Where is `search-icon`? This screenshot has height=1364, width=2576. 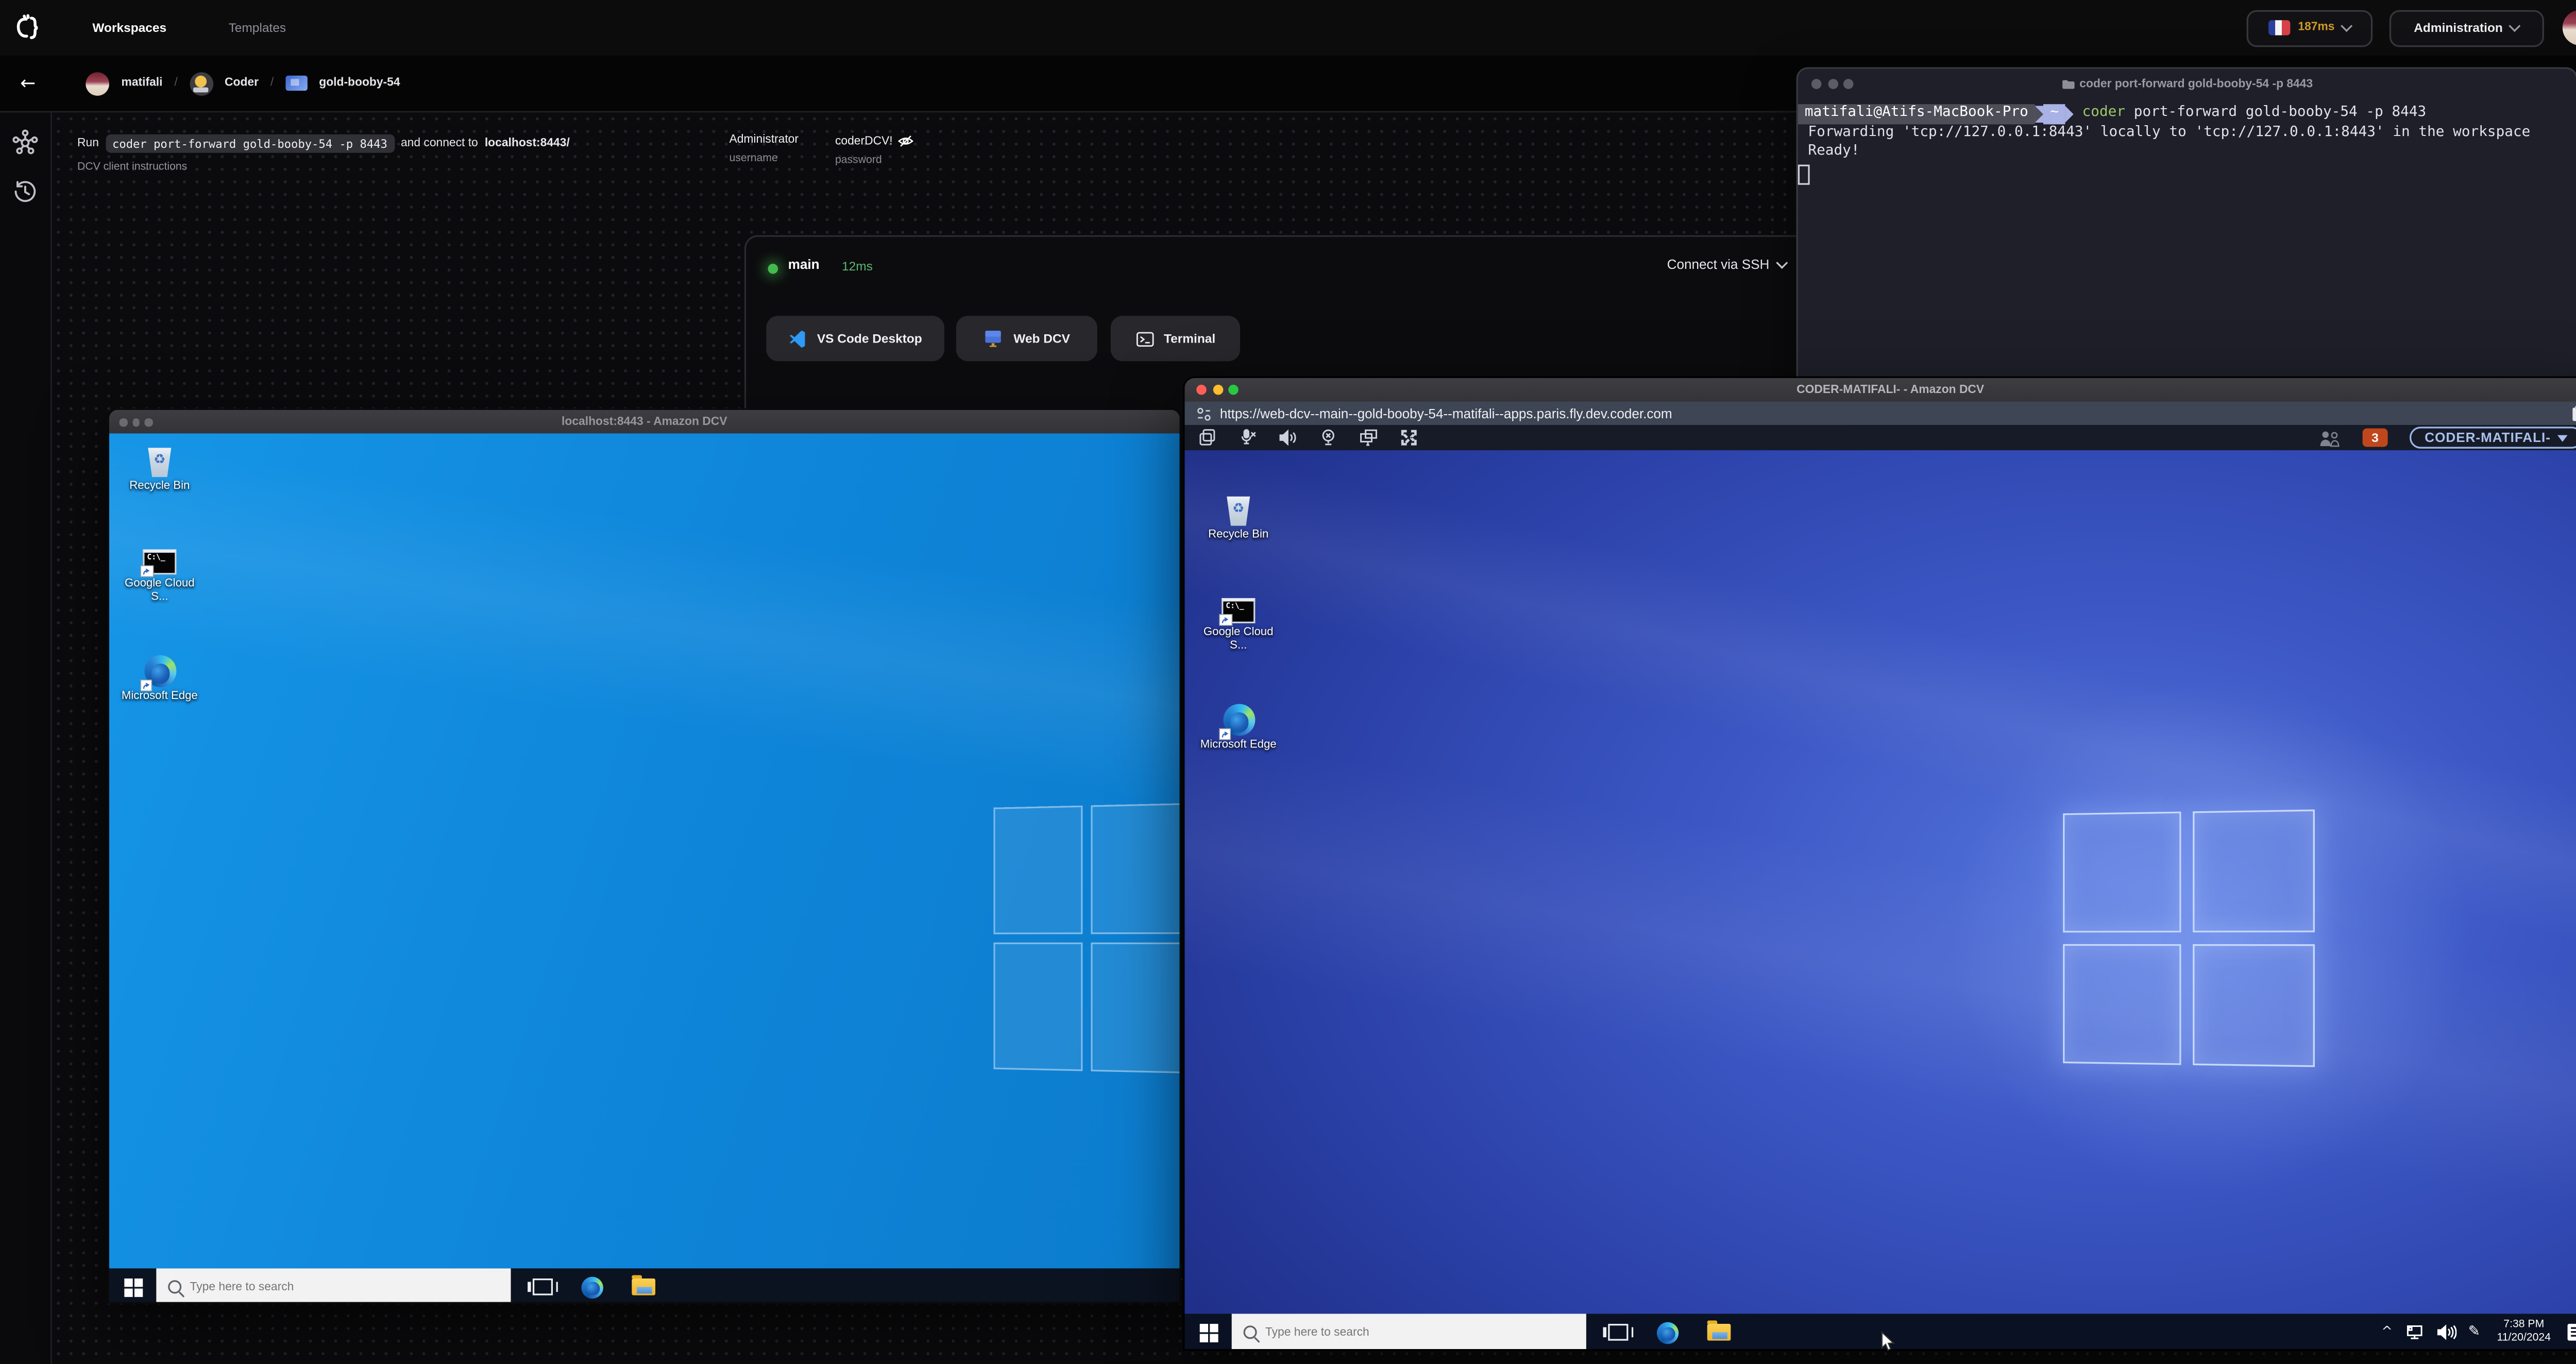
search-icon is located at coordinates (1250, 1332).